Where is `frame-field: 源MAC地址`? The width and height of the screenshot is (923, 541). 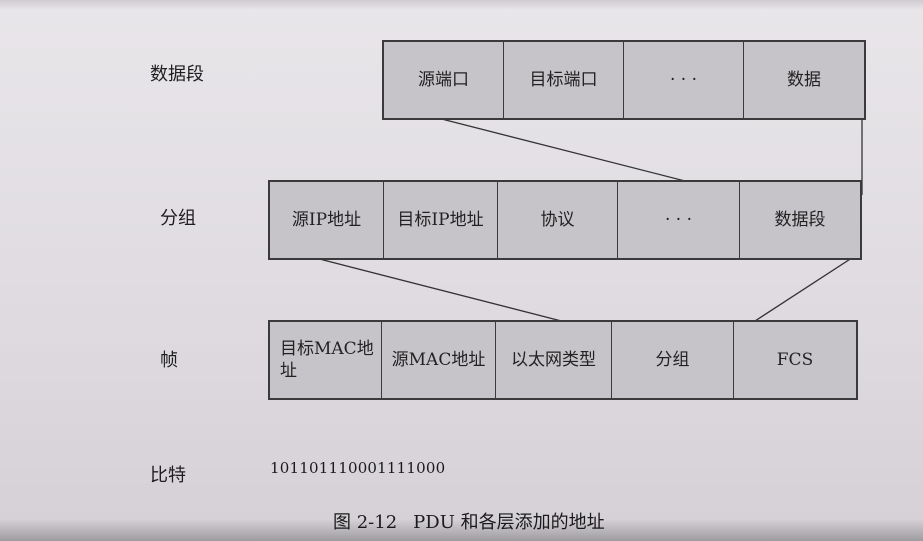 frame-field: 源MAC地址 is located at coordinates (439, 360).